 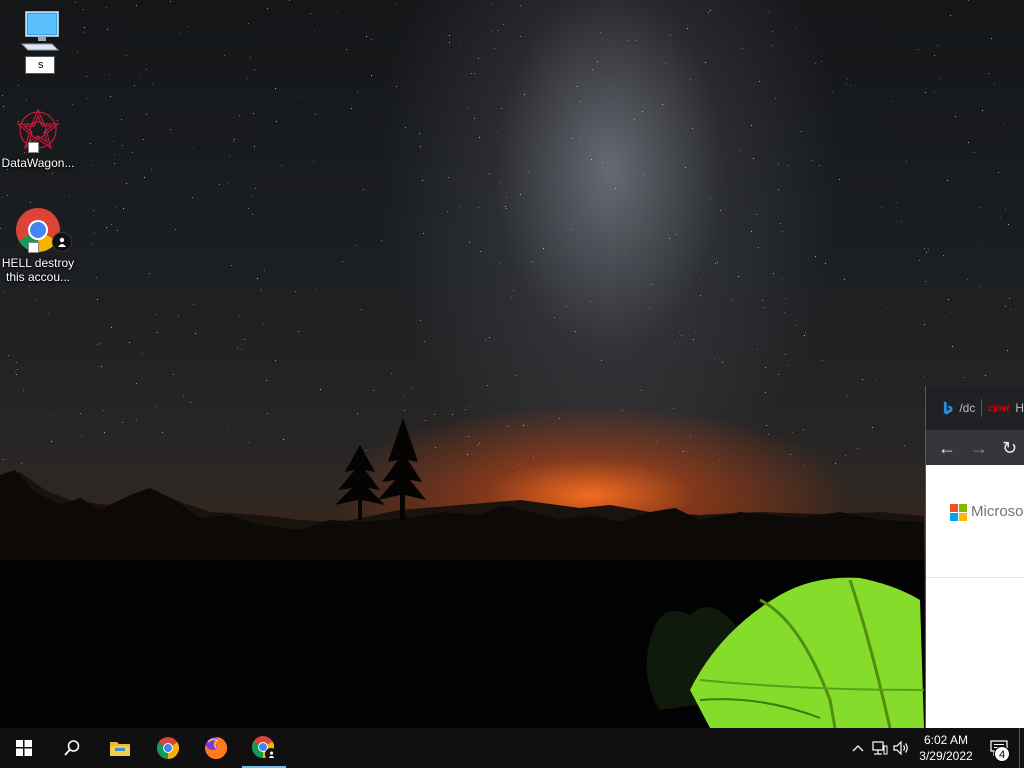 I want to click on network-icon, so click(x=880, y=748).